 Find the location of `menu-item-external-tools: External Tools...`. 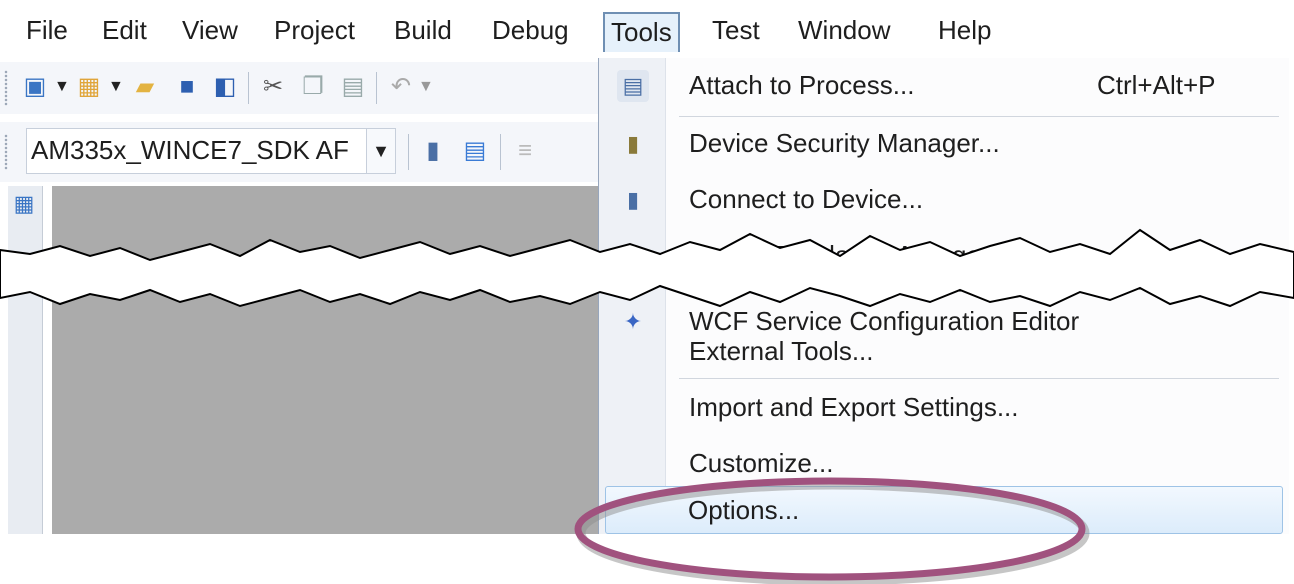

menu-item-external-tools: External Tools... is located at coordinates (944, 352).